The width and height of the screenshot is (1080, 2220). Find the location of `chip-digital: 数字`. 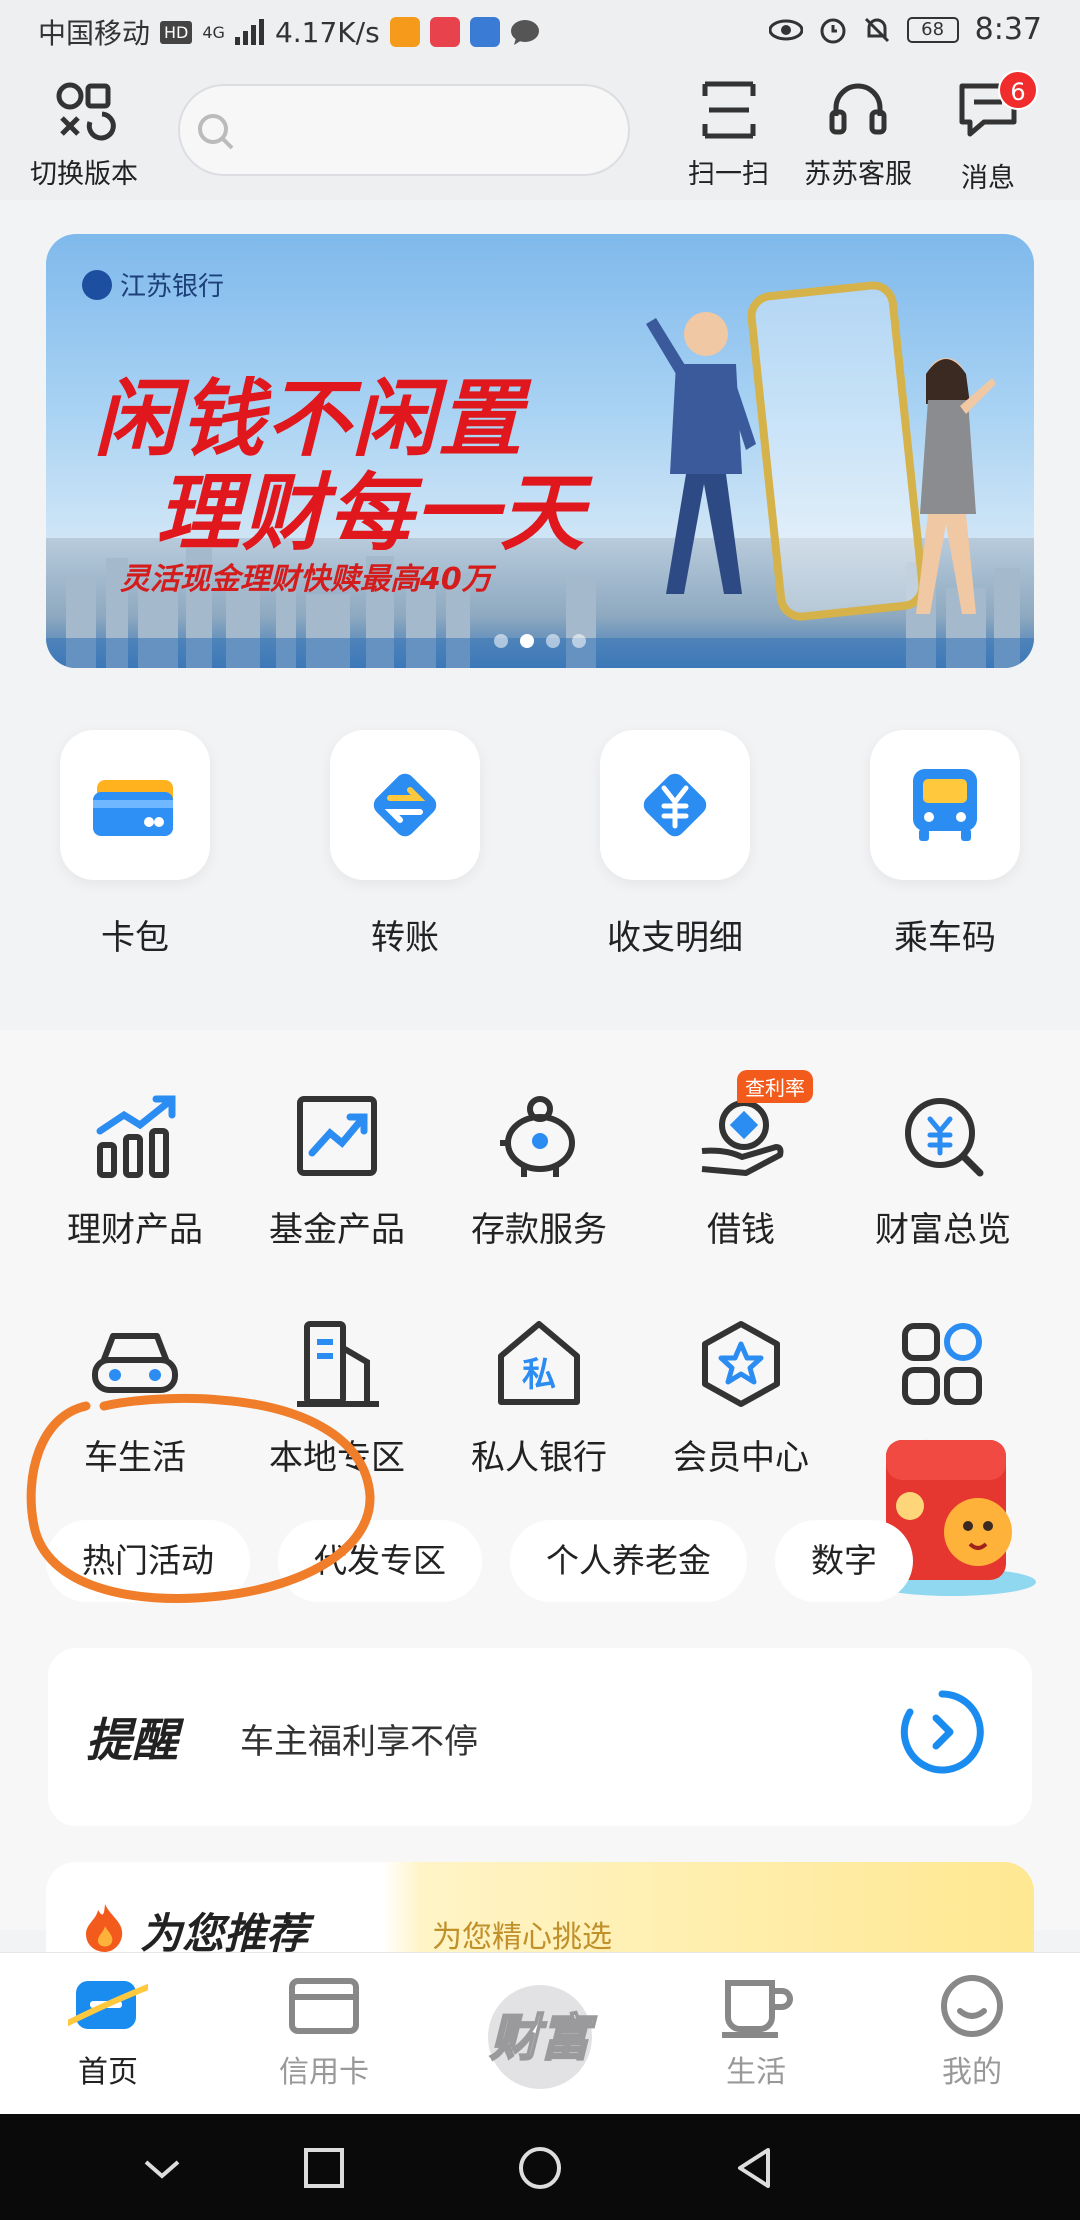

chip-digital: 数字 is located at coordinates (844, 1561).